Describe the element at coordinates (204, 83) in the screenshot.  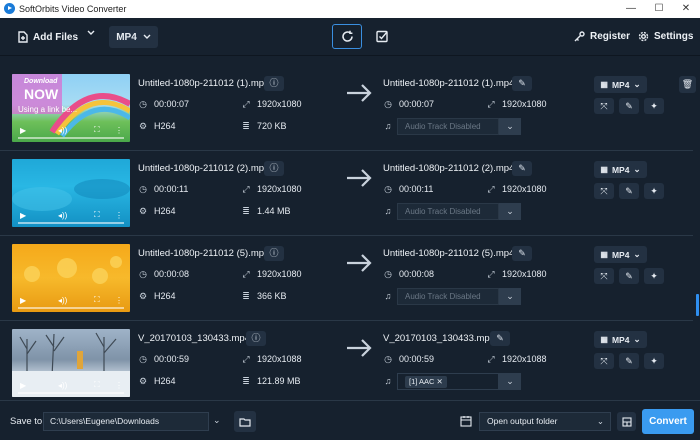
I see `file-name: Untitled-1080p-211012 (1).mp4` at that location.